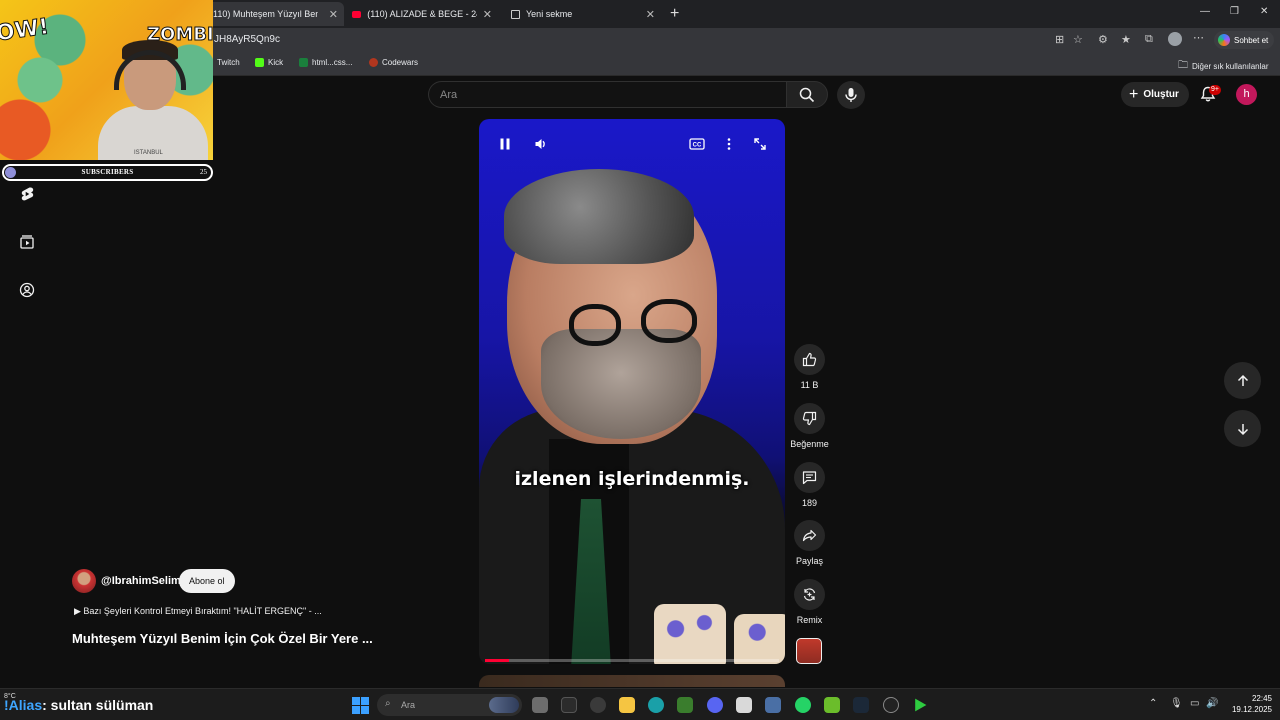  I want to click on page-icon, so click(515, 14).